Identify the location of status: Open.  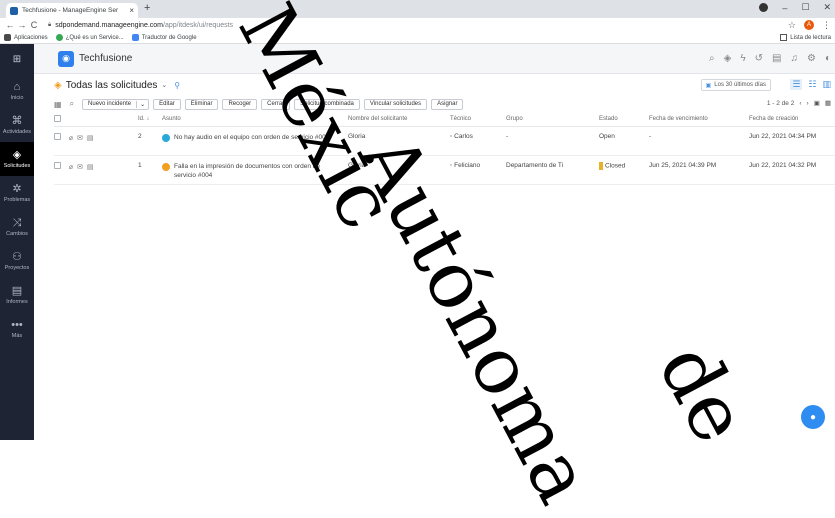
(624, 140).